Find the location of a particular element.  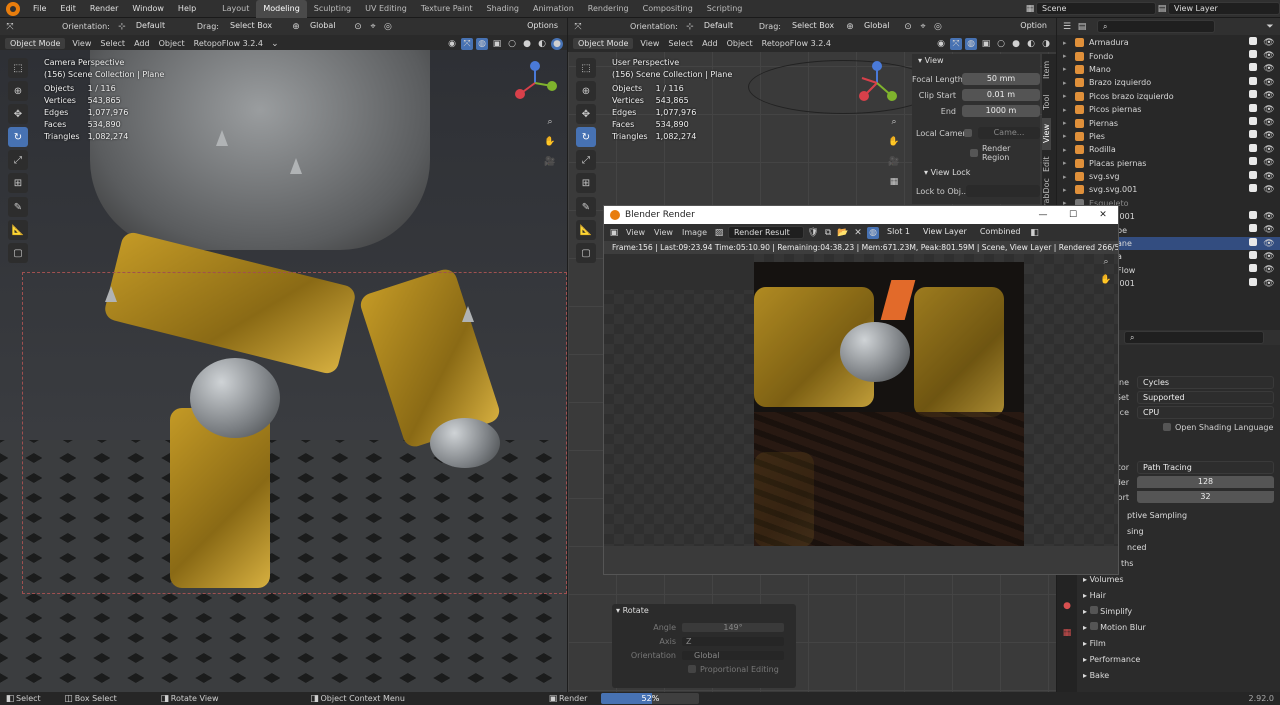

workspace-tab-modeling: Modeling is located at coordinates (281, 9).